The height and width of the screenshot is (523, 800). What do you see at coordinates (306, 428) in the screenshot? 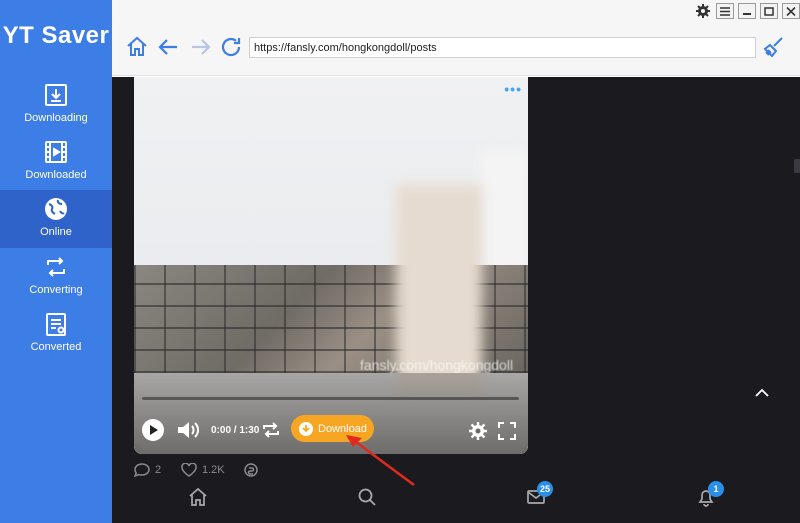
I see `download-logo-icon` at bounding box center [306, 428].